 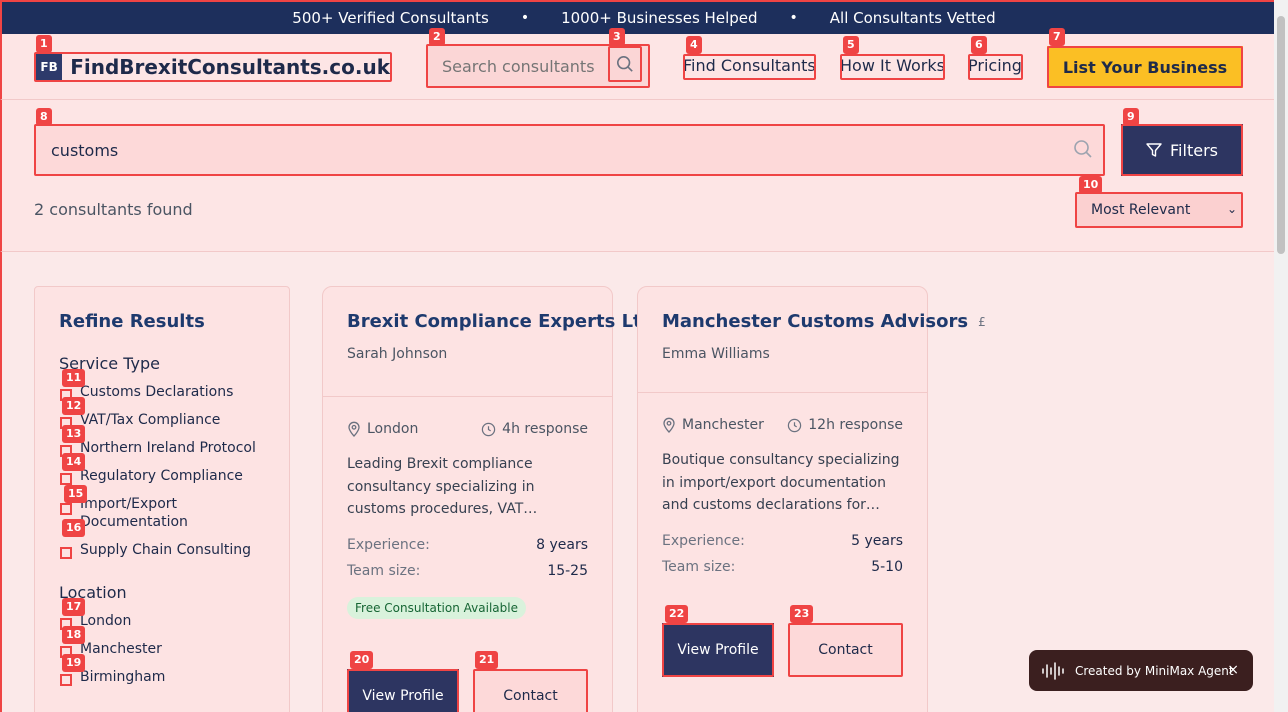 What do you see at coordinates (123, 677) in the screenshot?
I see `filter-option-label: Birmingham` at bounding box center [123, 677].